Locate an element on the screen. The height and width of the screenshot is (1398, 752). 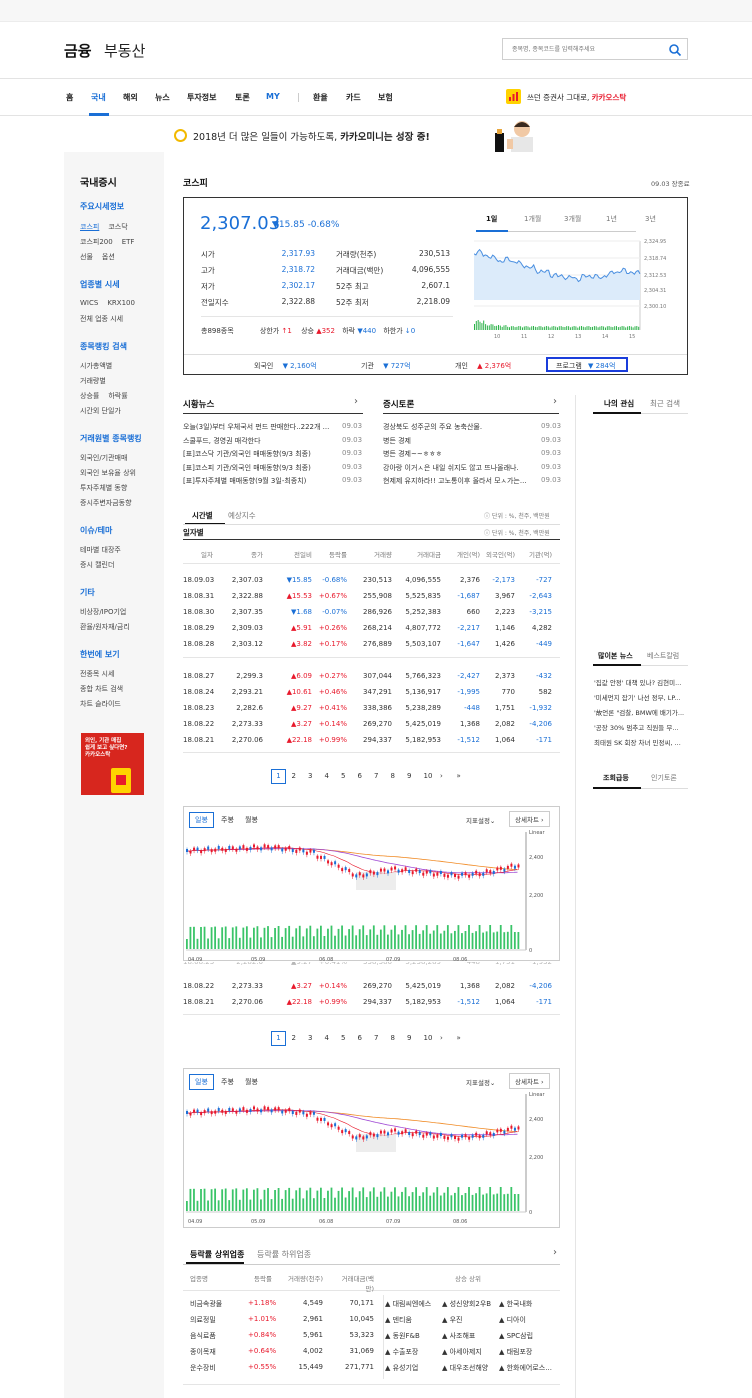
finance-logo: 금융 is located at coordinates (78, 50).